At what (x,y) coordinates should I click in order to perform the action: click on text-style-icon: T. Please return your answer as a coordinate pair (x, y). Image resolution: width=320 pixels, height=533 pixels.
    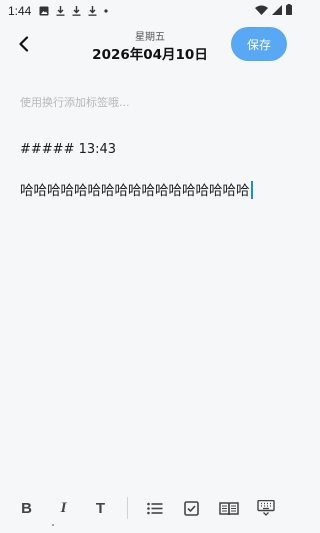
    Looking at the image, I should click on (100, 508).